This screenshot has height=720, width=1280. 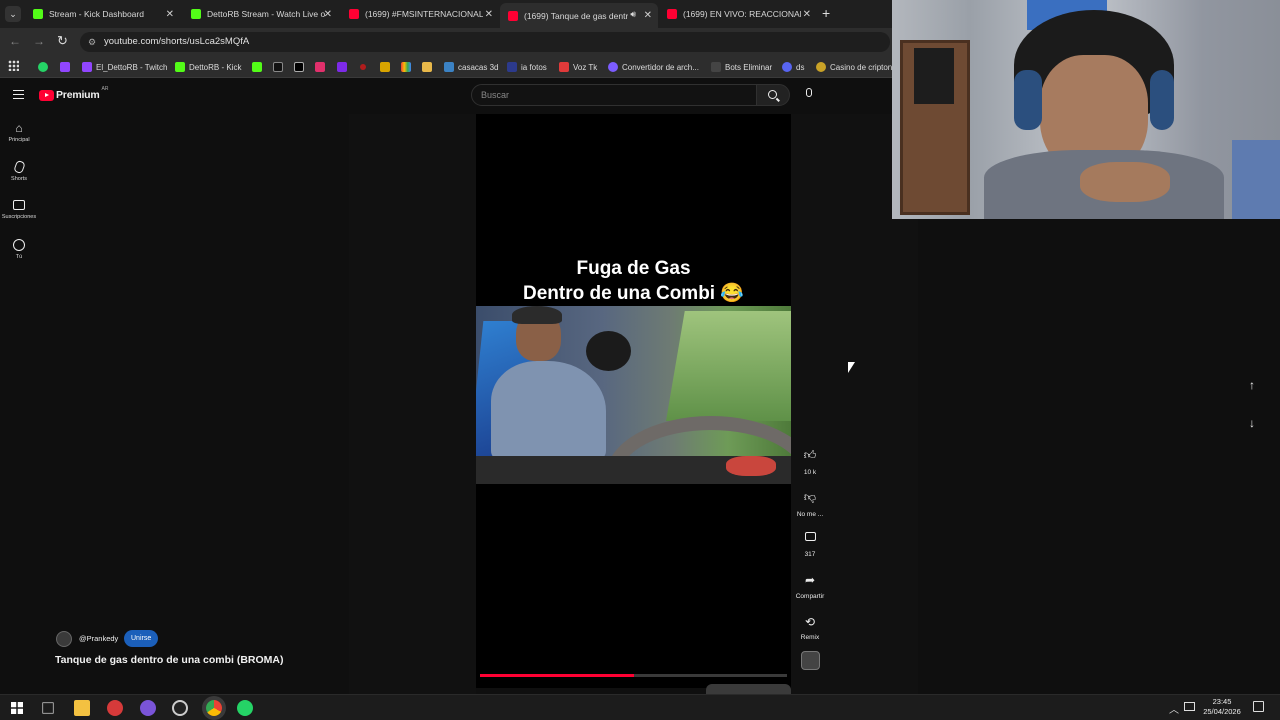 I want to click on new-tab-button: +, so click(x=826, y=13).